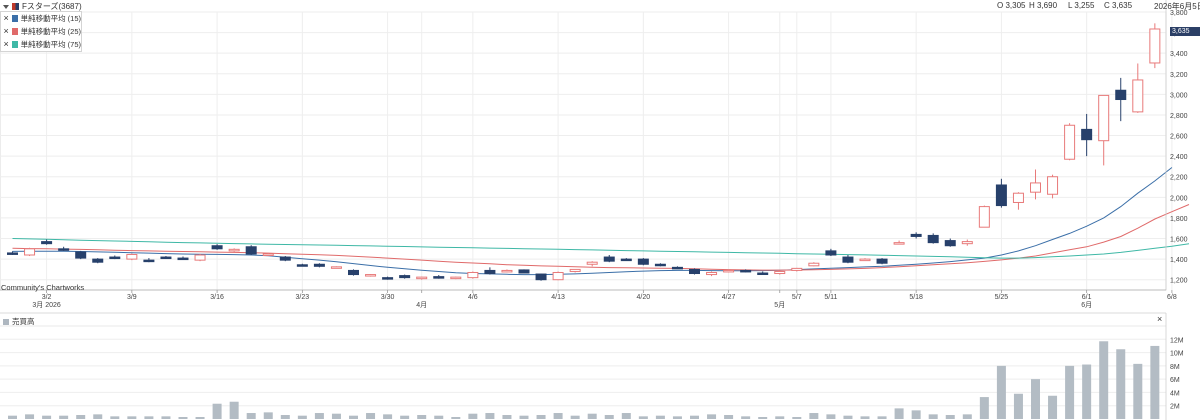 The height and width of the screenshot is (420, 1200). I want to click on price-tick-label: 2,200, so click(1179, 178).